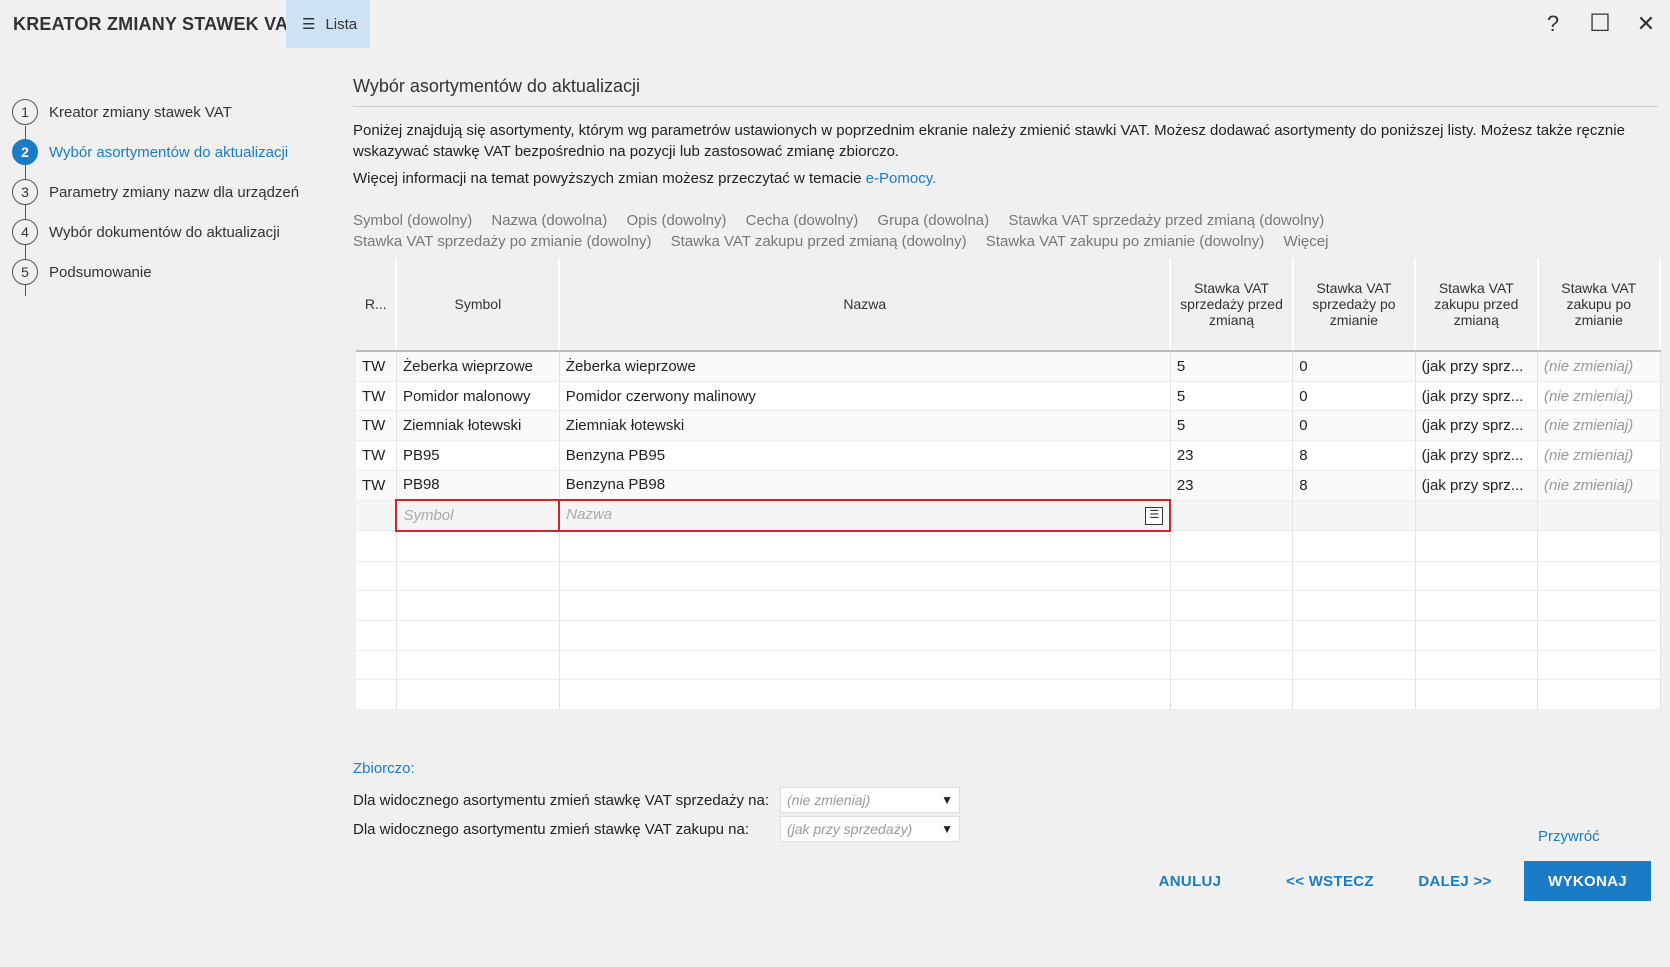 This screenshot has width=1670, height=967. What do you see at coordinates (865, 425) in the screenshot?
I see `cell-name: Ziemniak łotewski` at bounding box center [865, 425].